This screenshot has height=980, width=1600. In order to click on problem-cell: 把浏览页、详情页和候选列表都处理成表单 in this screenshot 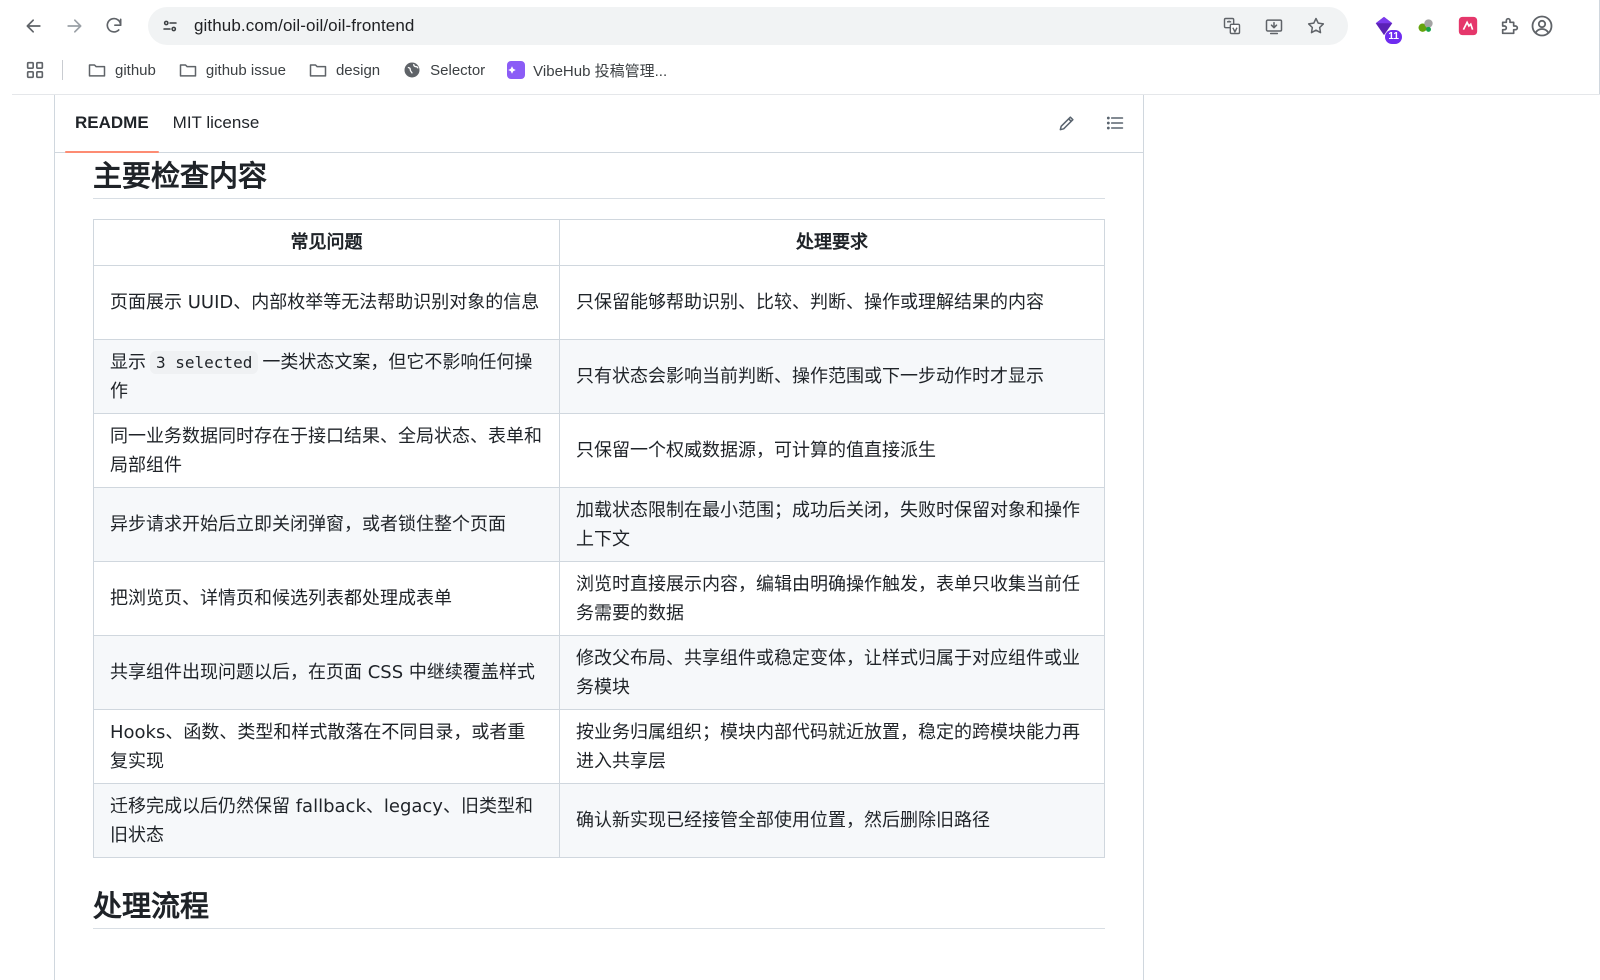, I will do `click(326, 598)`.